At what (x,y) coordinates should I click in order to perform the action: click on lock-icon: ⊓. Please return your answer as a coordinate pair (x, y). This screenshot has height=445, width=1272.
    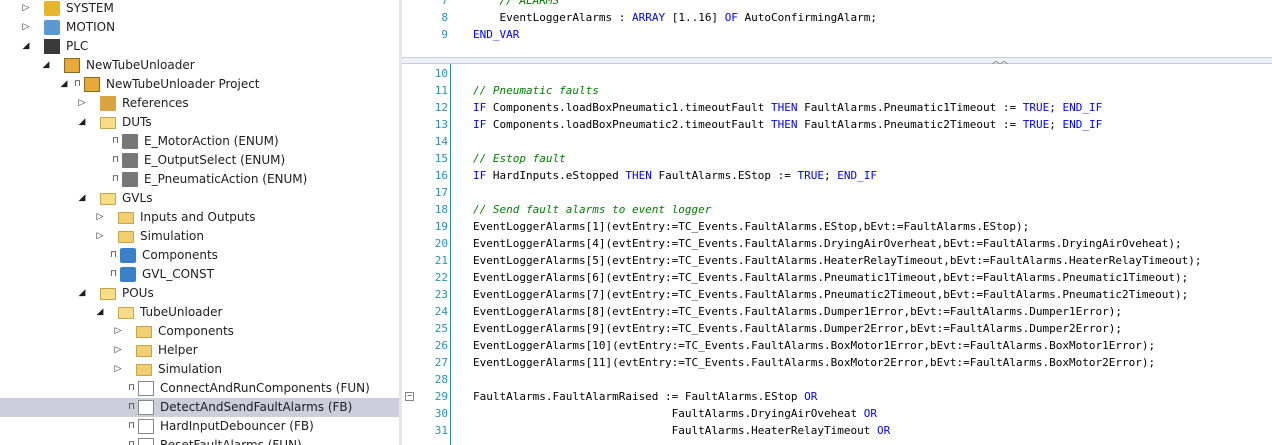
    Looking at the image, I should click on (114, 274).